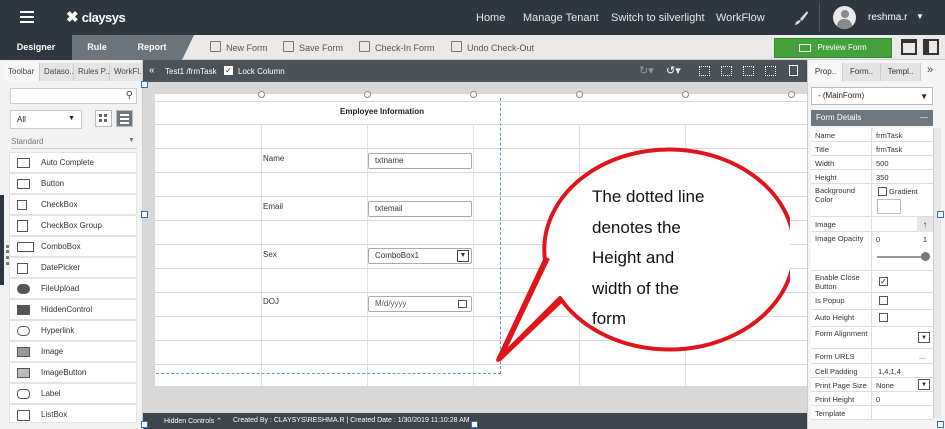 The height and width of the screenshot is (429, 945). What do you see at coordinates (882, 191) in the screenshot?
I see `gradient-checkbox` at bounding box center [882, 191].